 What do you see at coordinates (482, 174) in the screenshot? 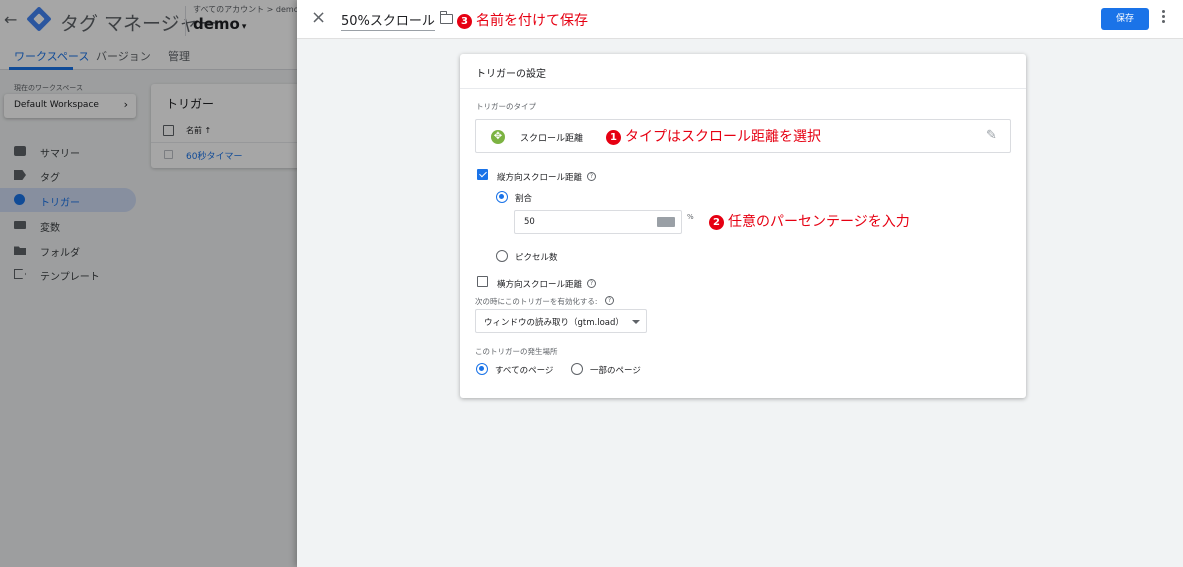
I see `vertical-scroll-checkbox` at bounding box center [482, 174].